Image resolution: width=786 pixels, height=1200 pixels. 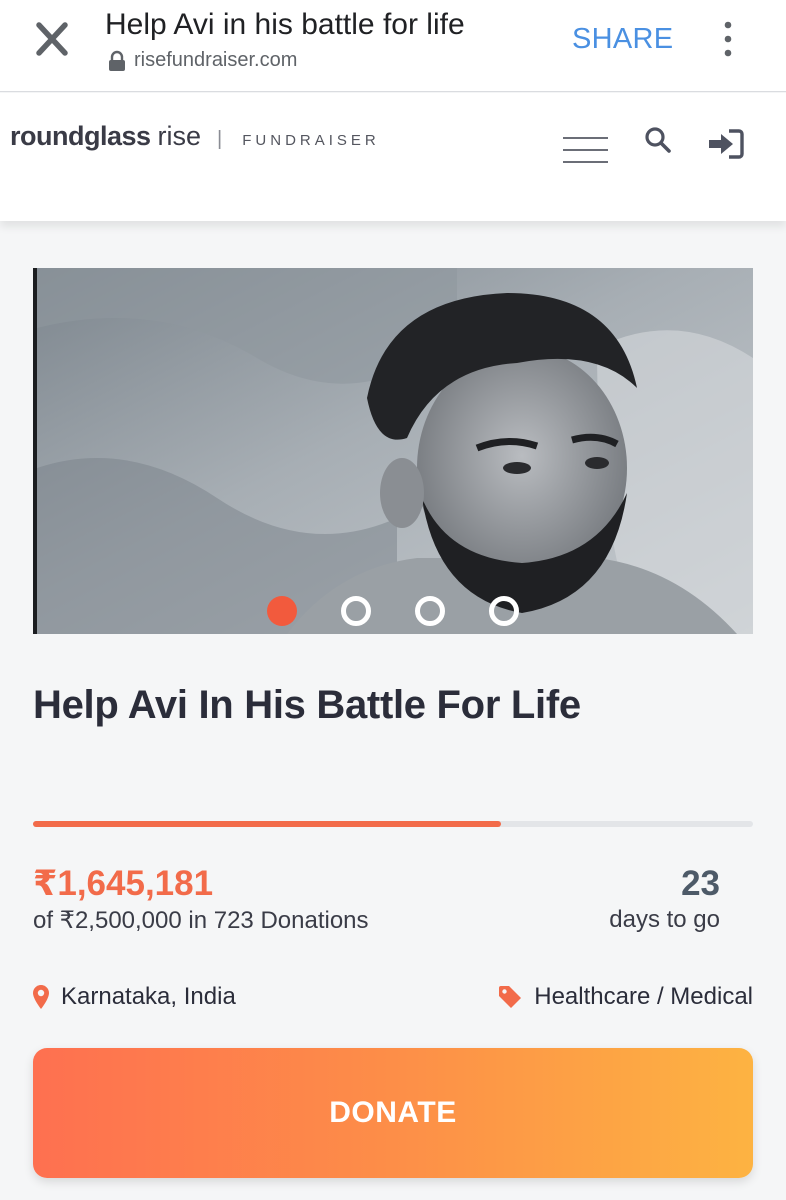 I want to click on days-left-count: 23, so click(x=700, y=883).